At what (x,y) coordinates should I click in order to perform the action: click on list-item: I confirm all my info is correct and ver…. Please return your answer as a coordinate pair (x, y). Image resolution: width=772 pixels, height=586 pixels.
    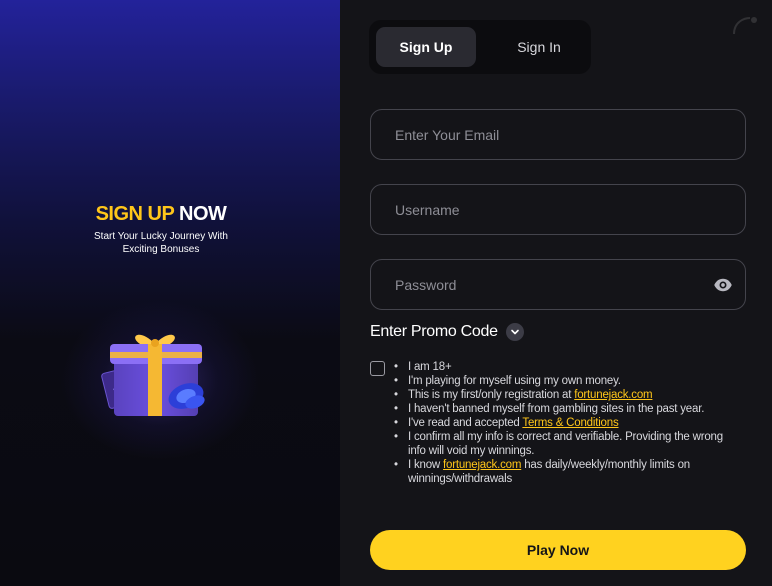
    Looking at the image, I should click on (567, 444).